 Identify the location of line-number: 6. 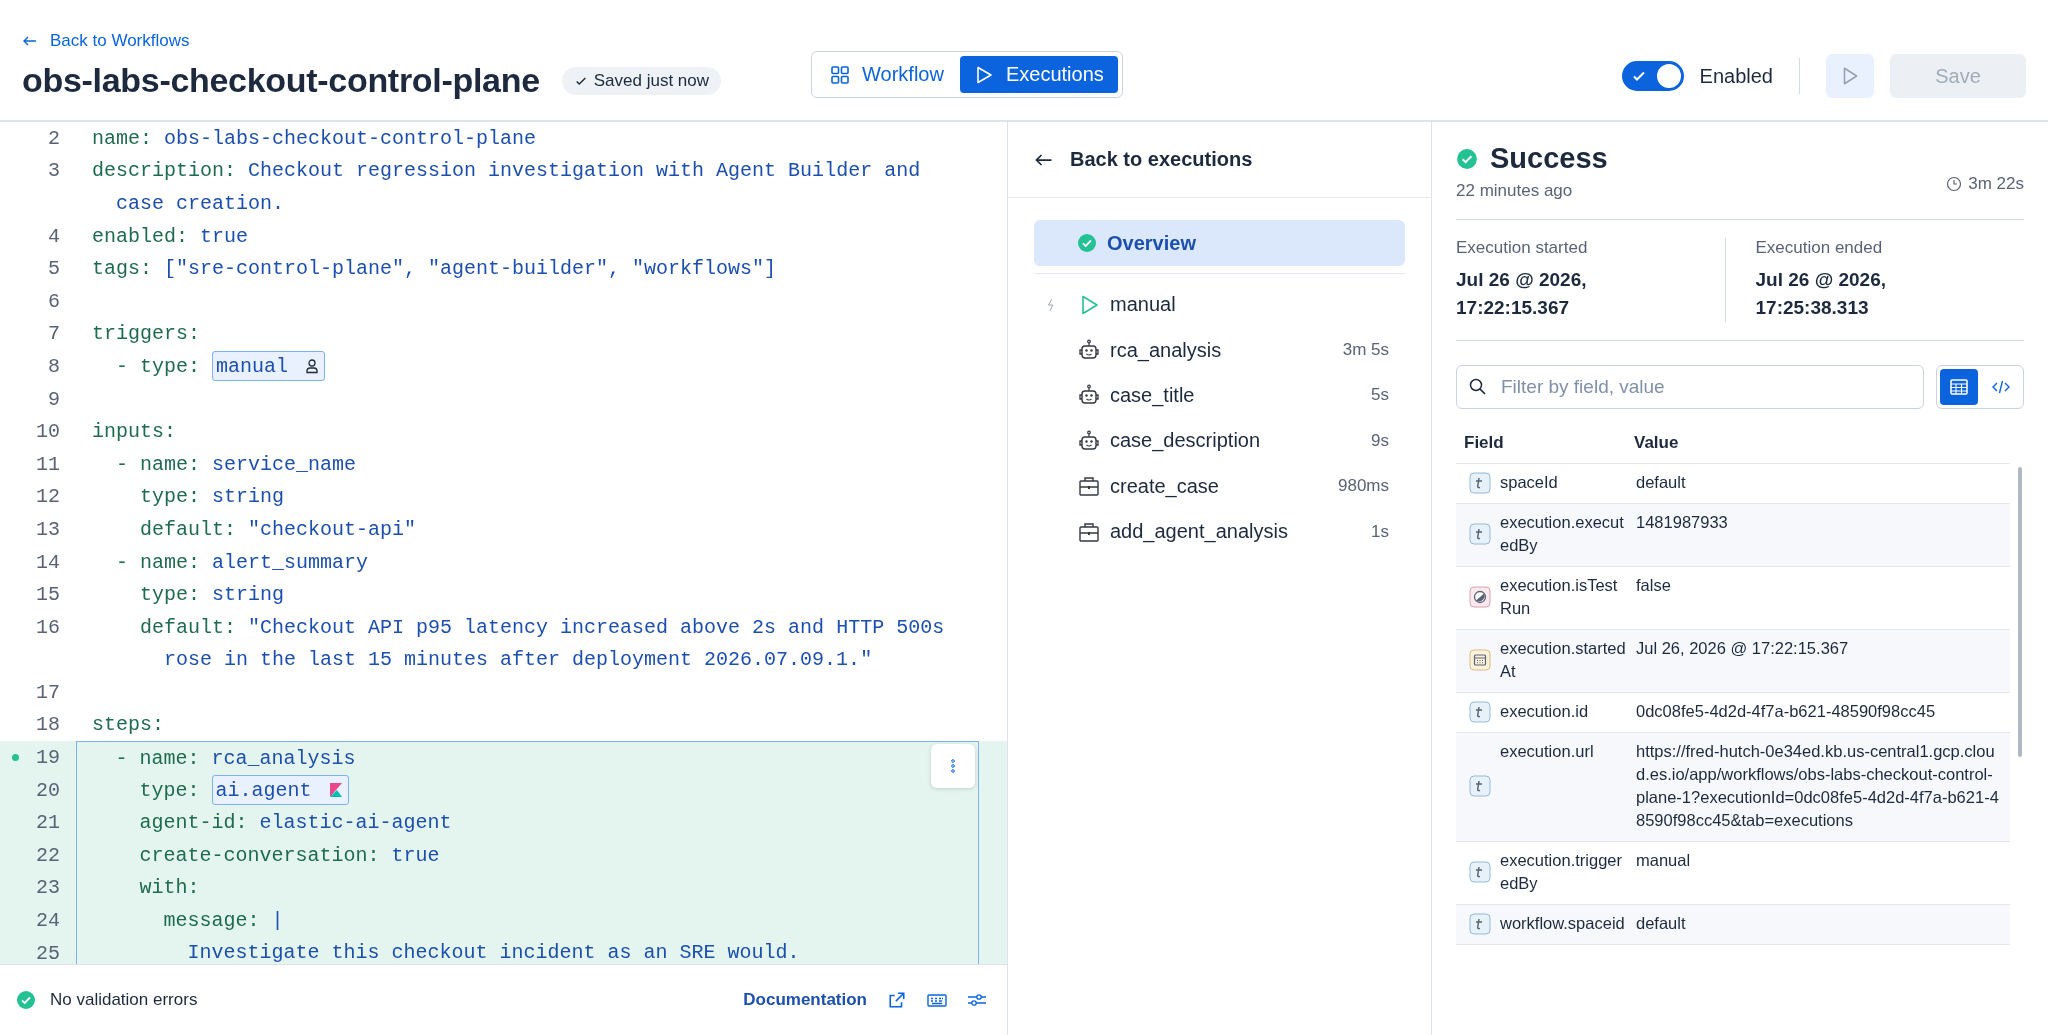
(54, 301).